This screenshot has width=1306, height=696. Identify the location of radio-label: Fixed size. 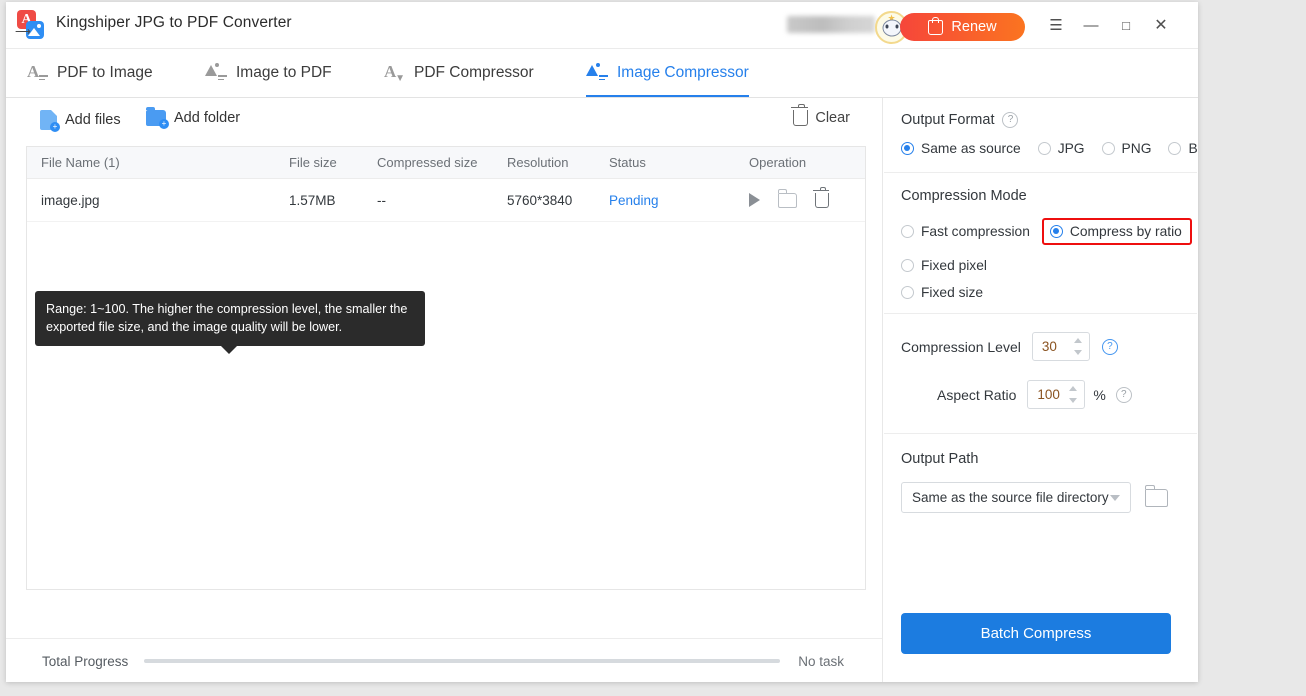
(952, 292).